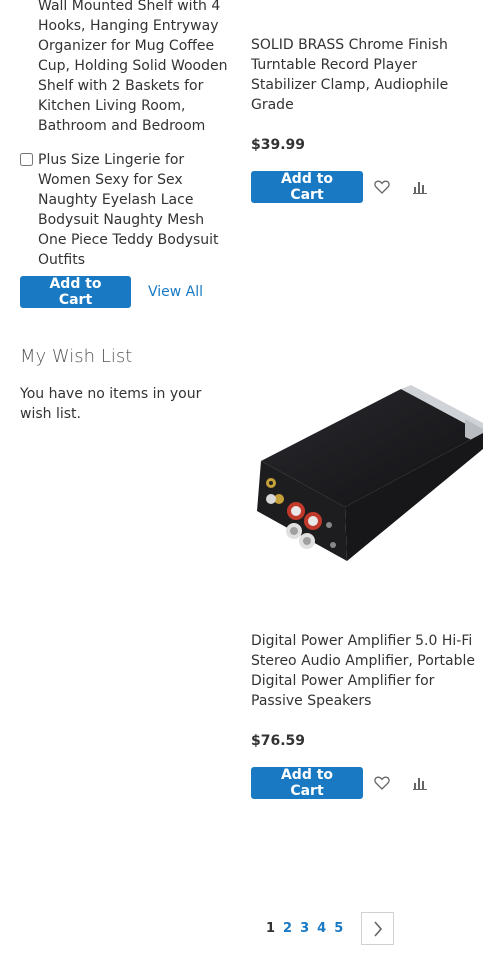 This screenshot has height=960, width=483. What do you see at coordinates (321, 929) in the screenshot?
I see `page-link: 4` at bounding box center [321, 929].